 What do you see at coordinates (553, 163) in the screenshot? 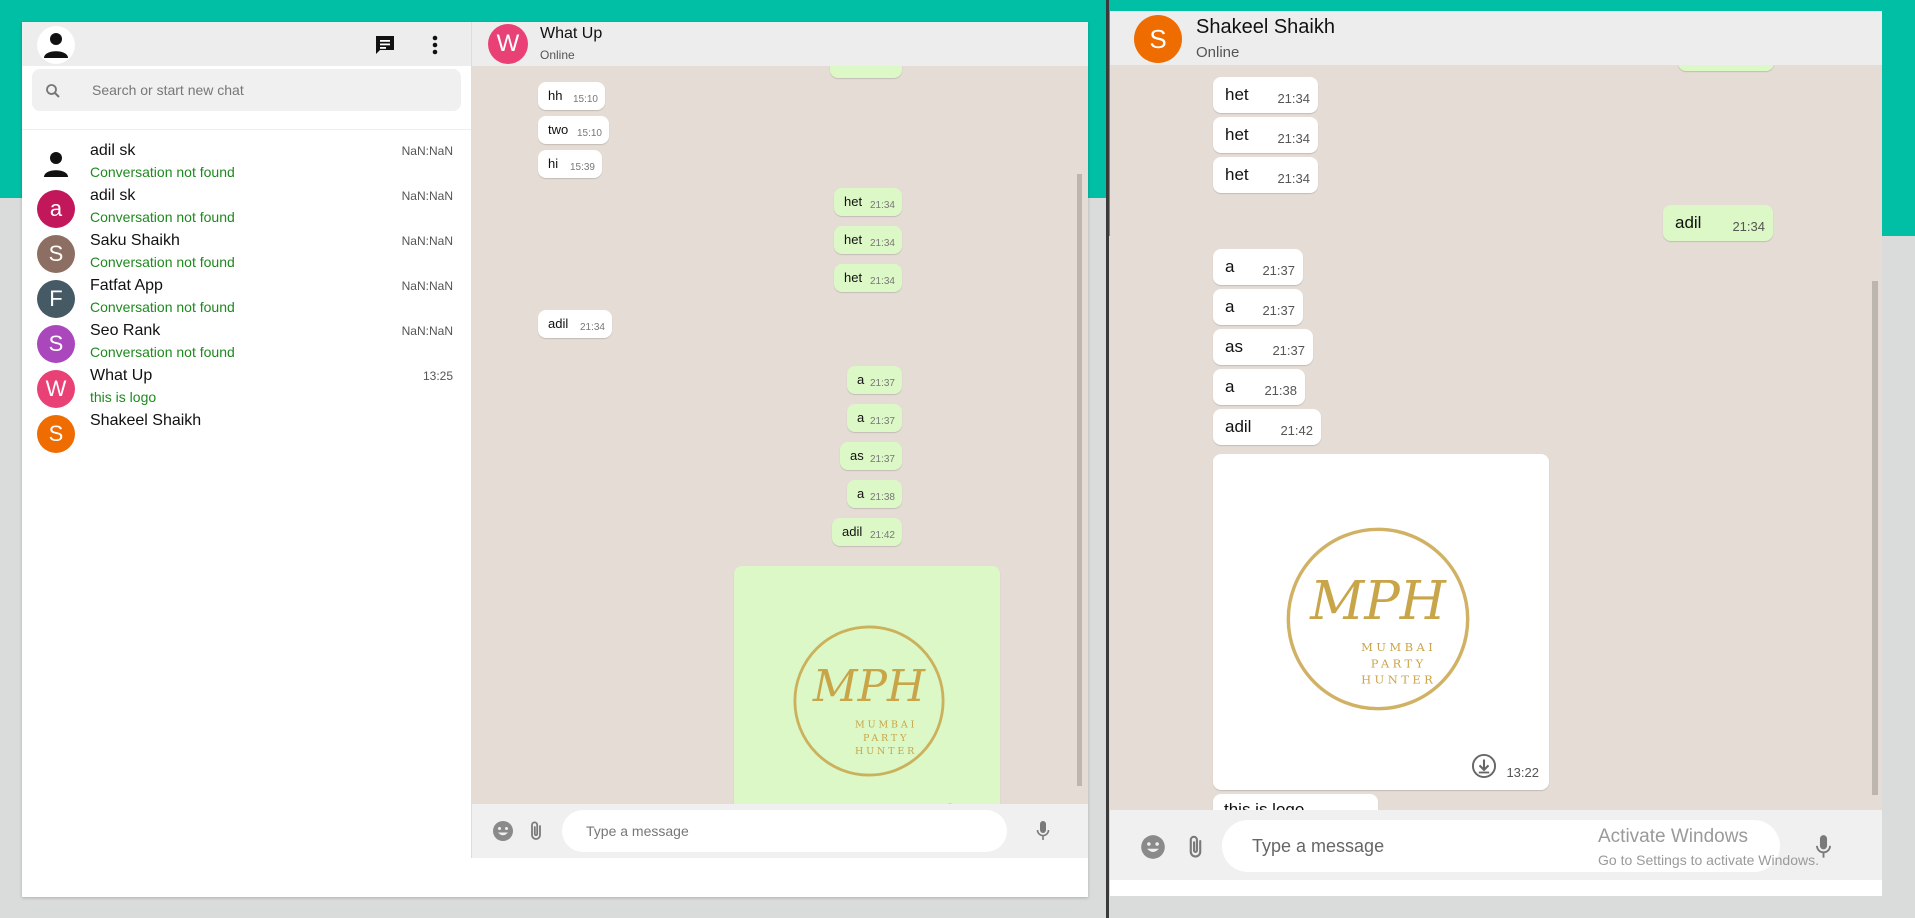
I see `message-text: hi` at bounding box center [553, 163].